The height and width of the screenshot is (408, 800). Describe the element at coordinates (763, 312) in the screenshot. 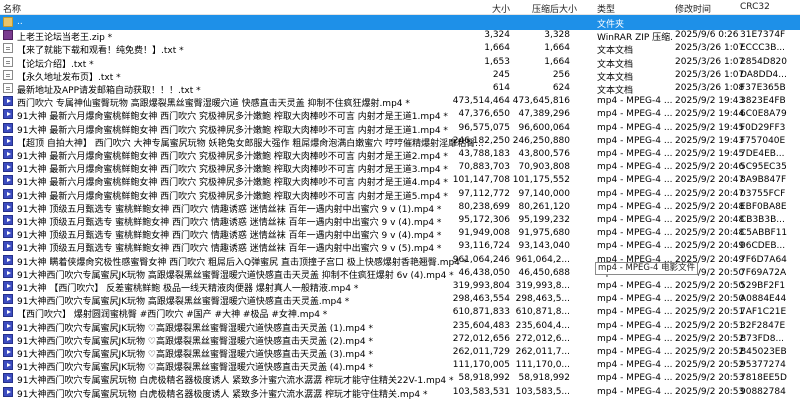

I see `file-crc: 7AF1C21E` at that location.